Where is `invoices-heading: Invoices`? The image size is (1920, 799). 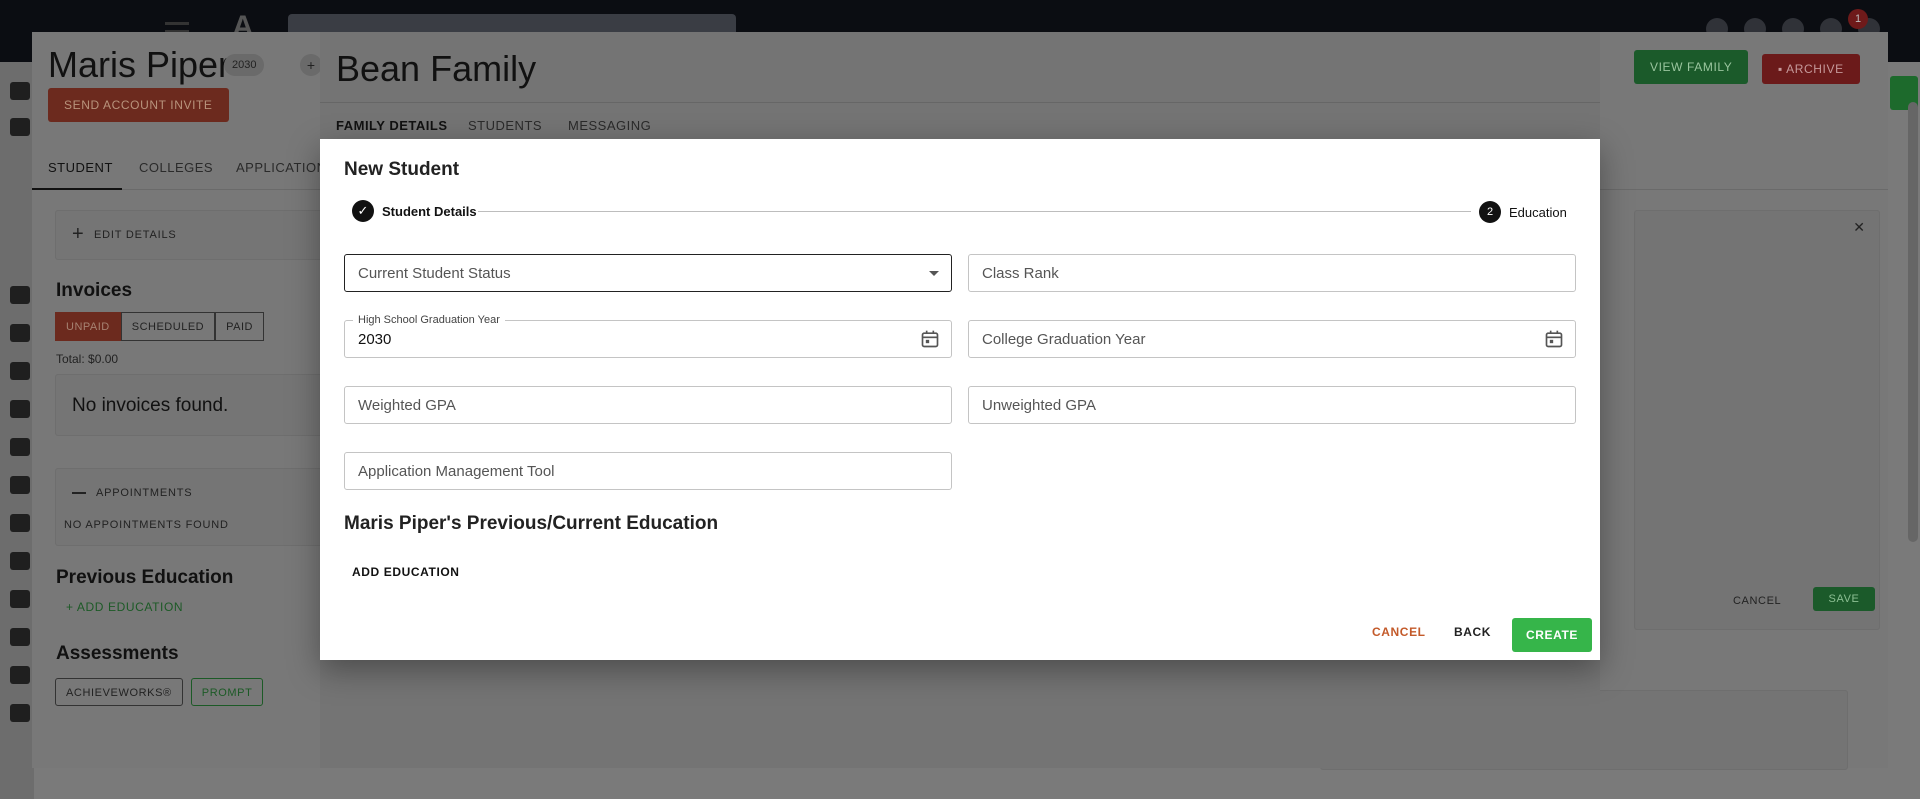
invoices-heading: Invoices is located at coordinates (94, 290).